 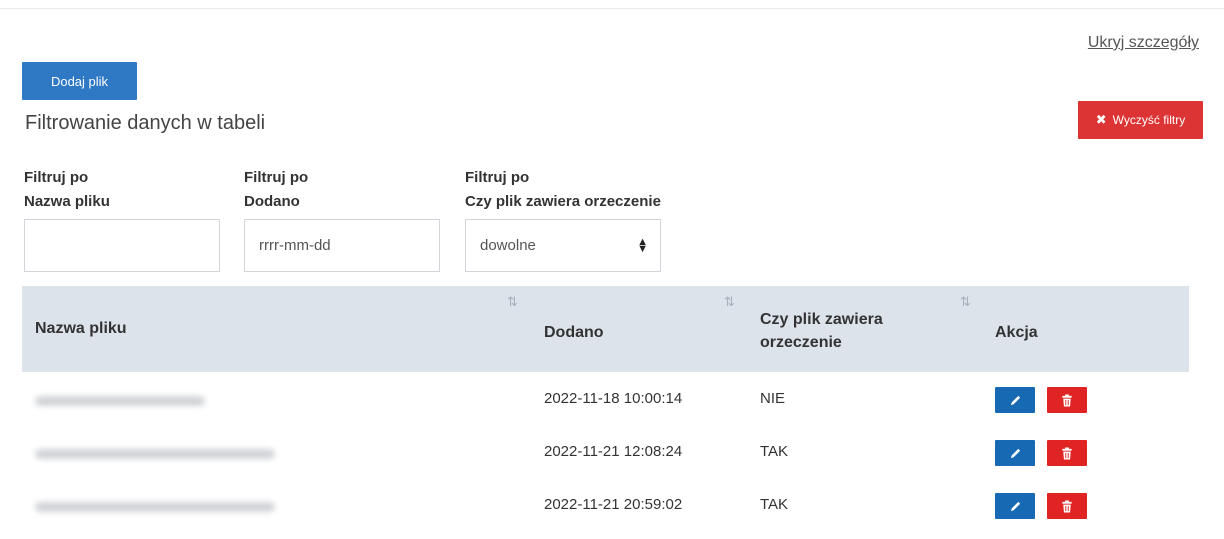 What do you see at coordinates (612, 8) in the screenshot?
I see `top-divider` at bounding box center [612, 8].